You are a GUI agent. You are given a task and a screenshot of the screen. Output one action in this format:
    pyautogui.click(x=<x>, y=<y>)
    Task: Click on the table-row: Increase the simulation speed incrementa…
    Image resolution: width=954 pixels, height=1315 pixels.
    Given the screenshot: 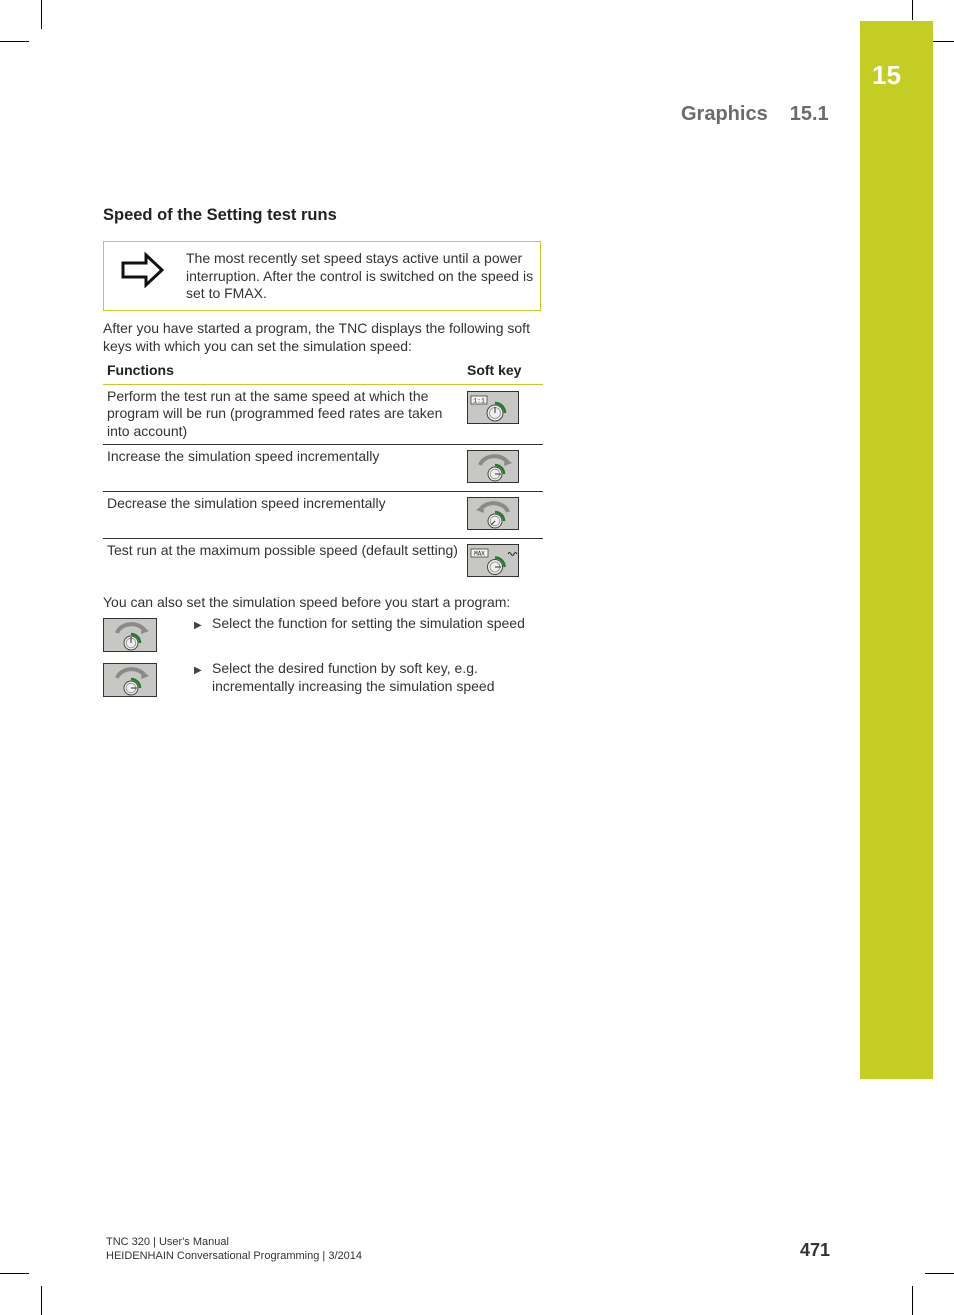 What is the action you would take?
    pyautogui.click(x=323, y=468)
    